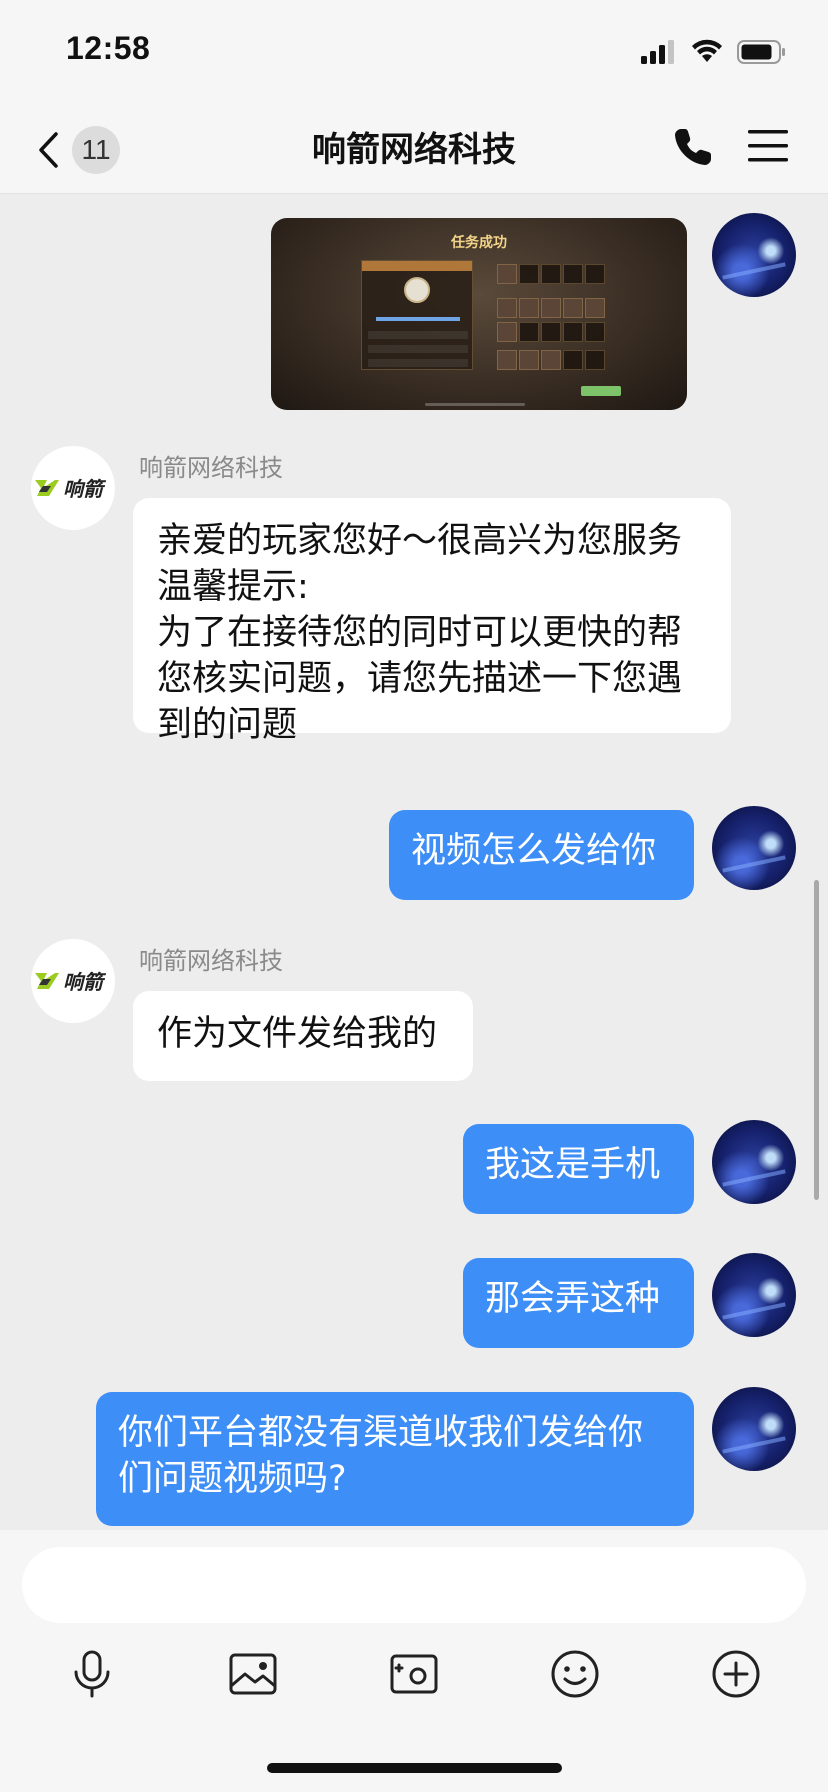 The height and width of the screenshot is (1792, 828). What do you see at coordinates (552, 315) in the screenshot?
I see `image-reward-grid` at bounding box center [552, 315].